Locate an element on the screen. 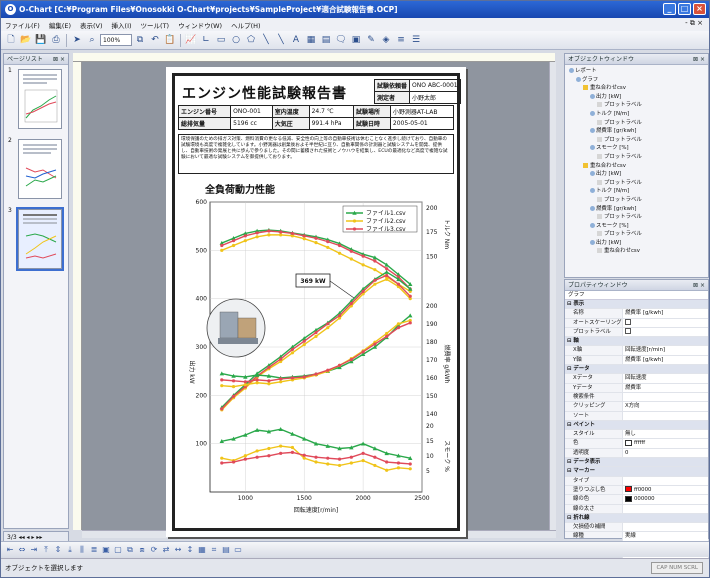  table-icon: ▤ is located at coordinates (226, 550).